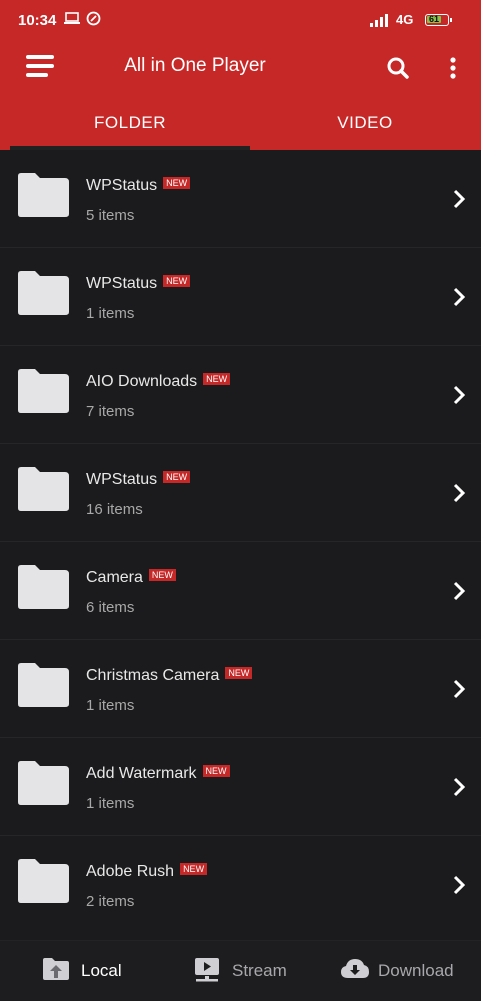 The width and height of the screenshot is (481, 1001). I want to click on tab-folder: FOLDER, so click(130, 125).